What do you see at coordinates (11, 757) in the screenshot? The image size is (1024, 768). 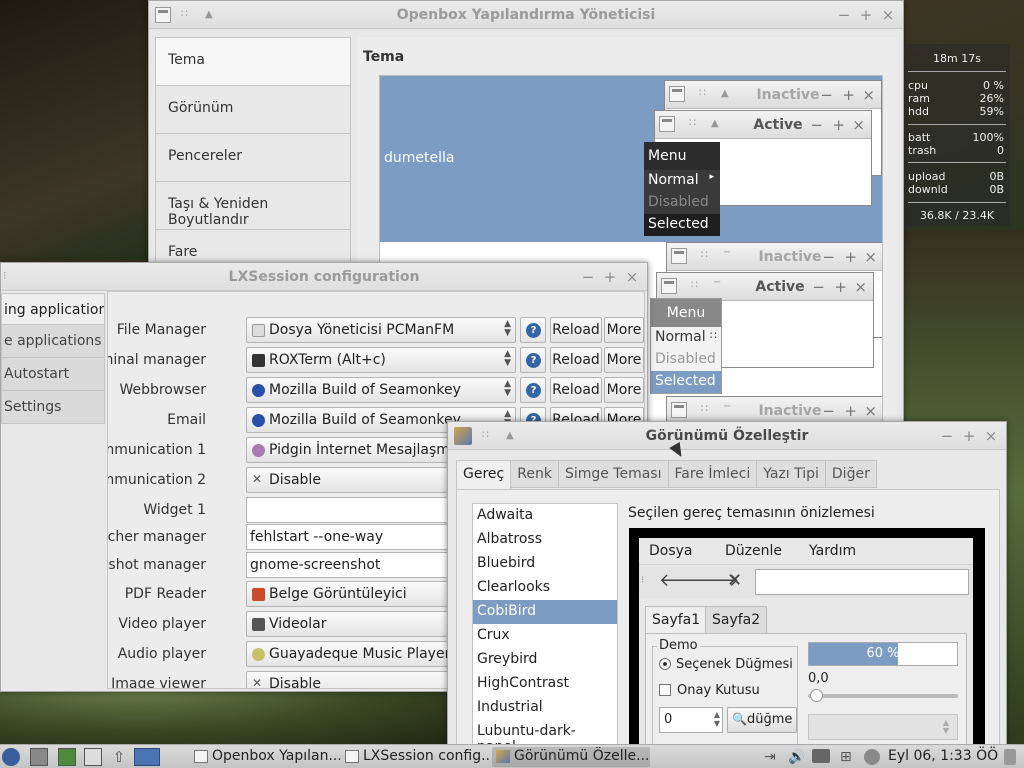 I see `start-menu-icon` at bounding box center [11, 757].